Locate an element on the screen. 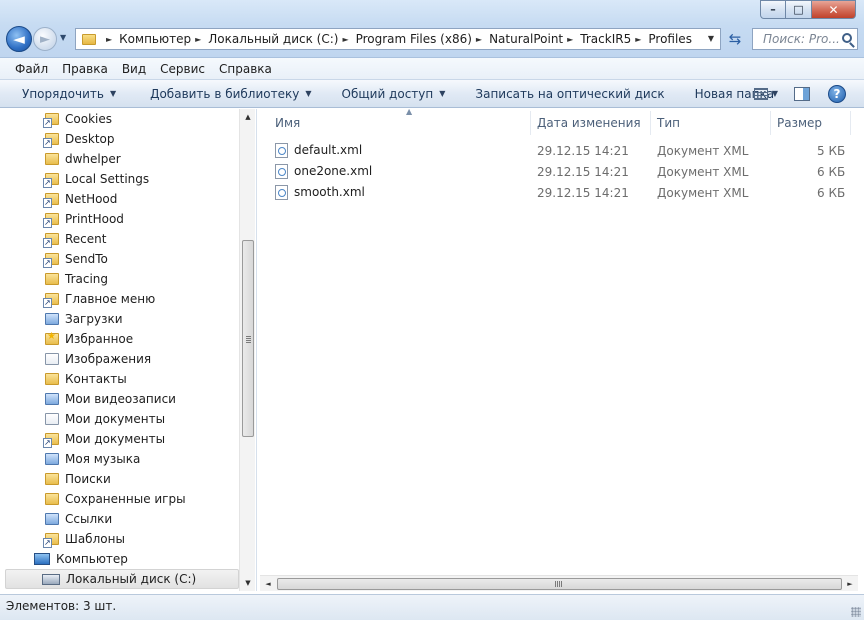  tree-item: Главное меню is located at coordinates (99, 299).